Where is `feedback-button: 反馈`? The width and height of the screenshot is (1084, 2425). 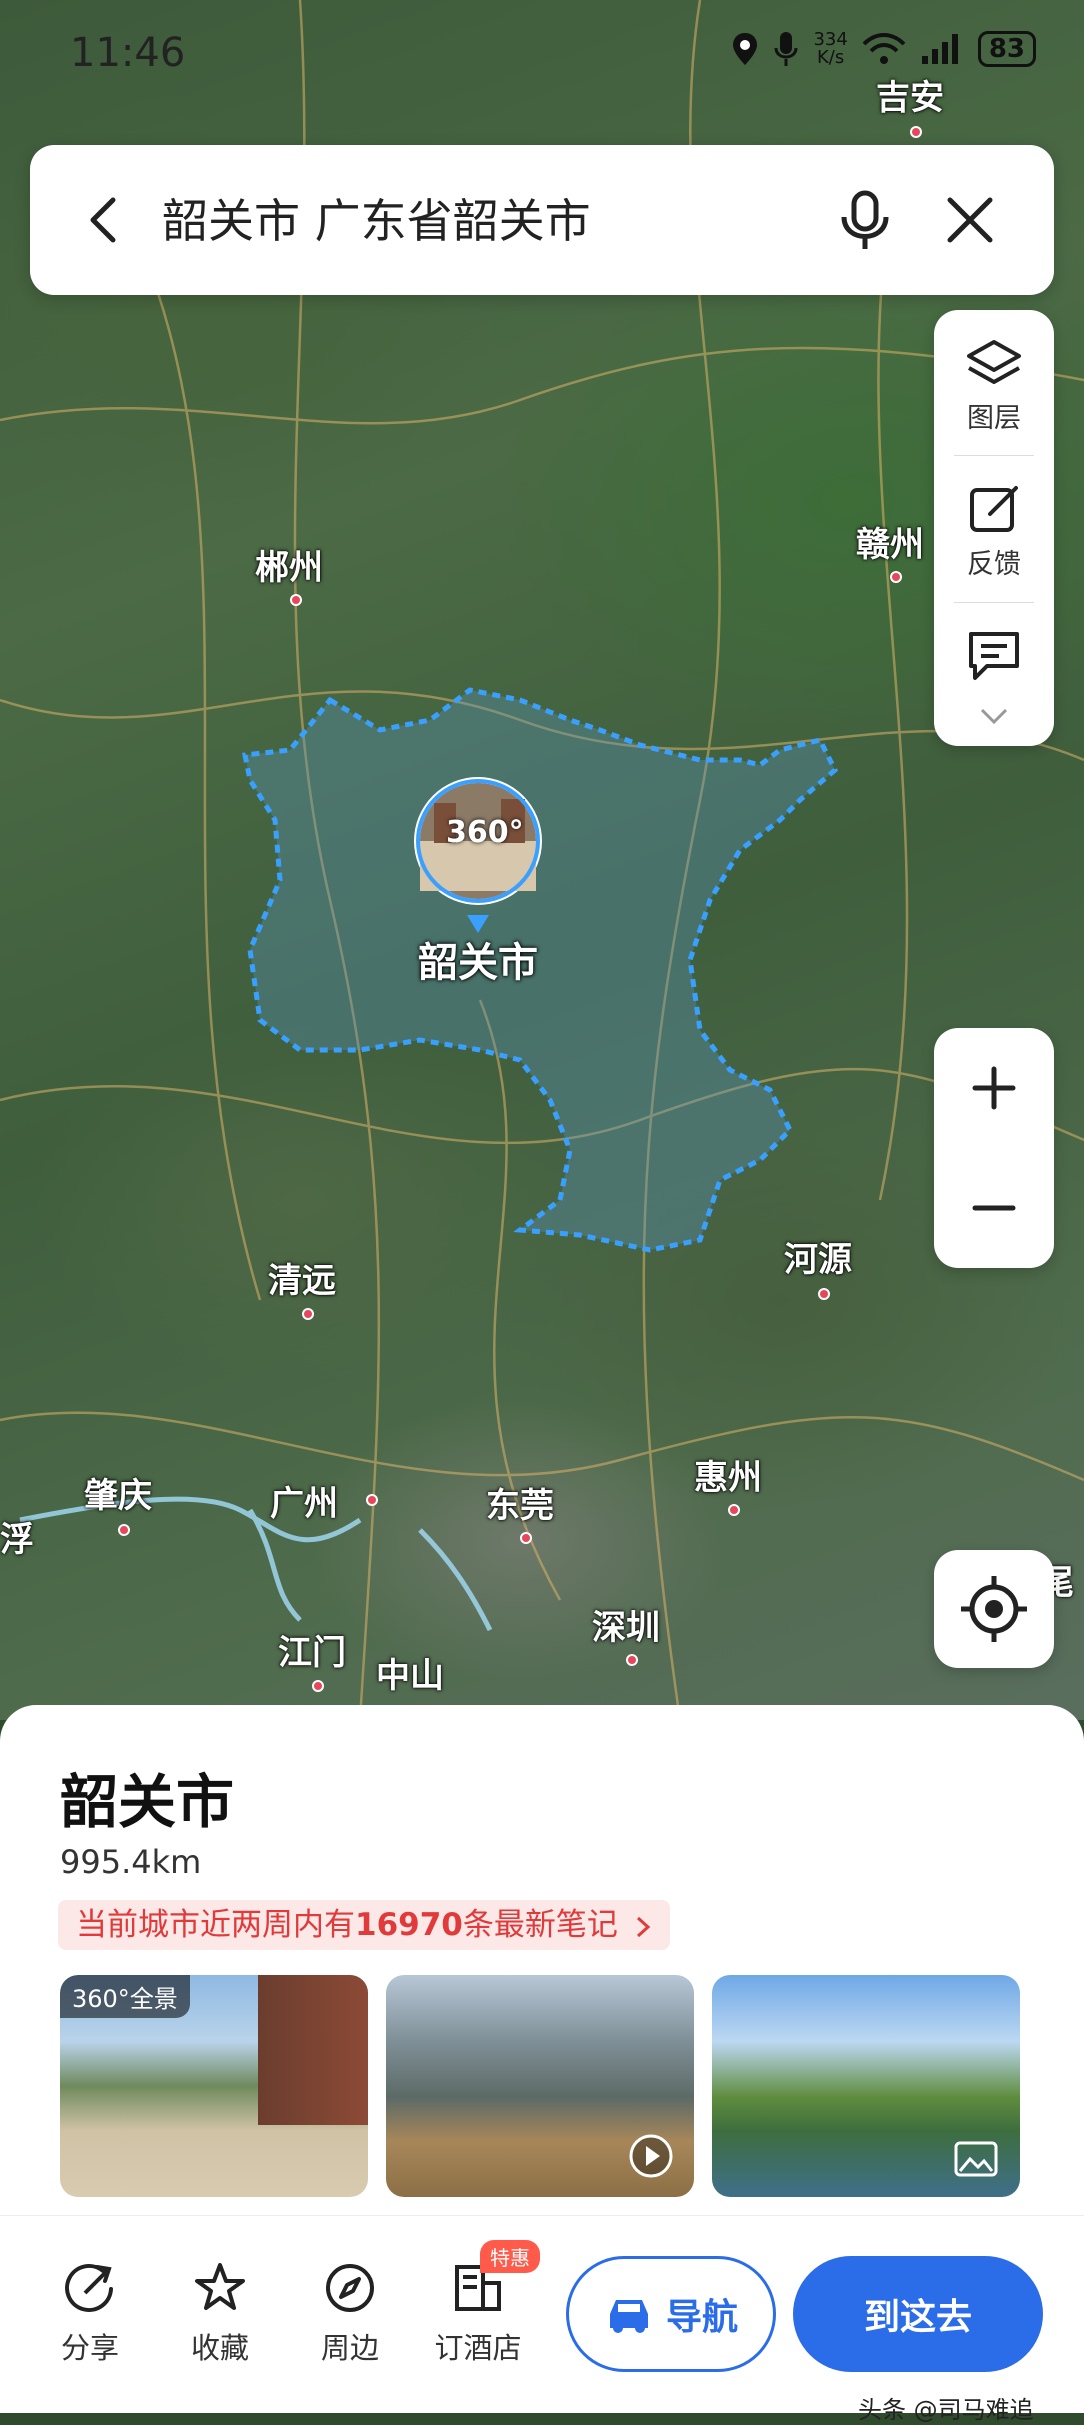
feedback-button: 反馈 is located at coordinates (994, 531).